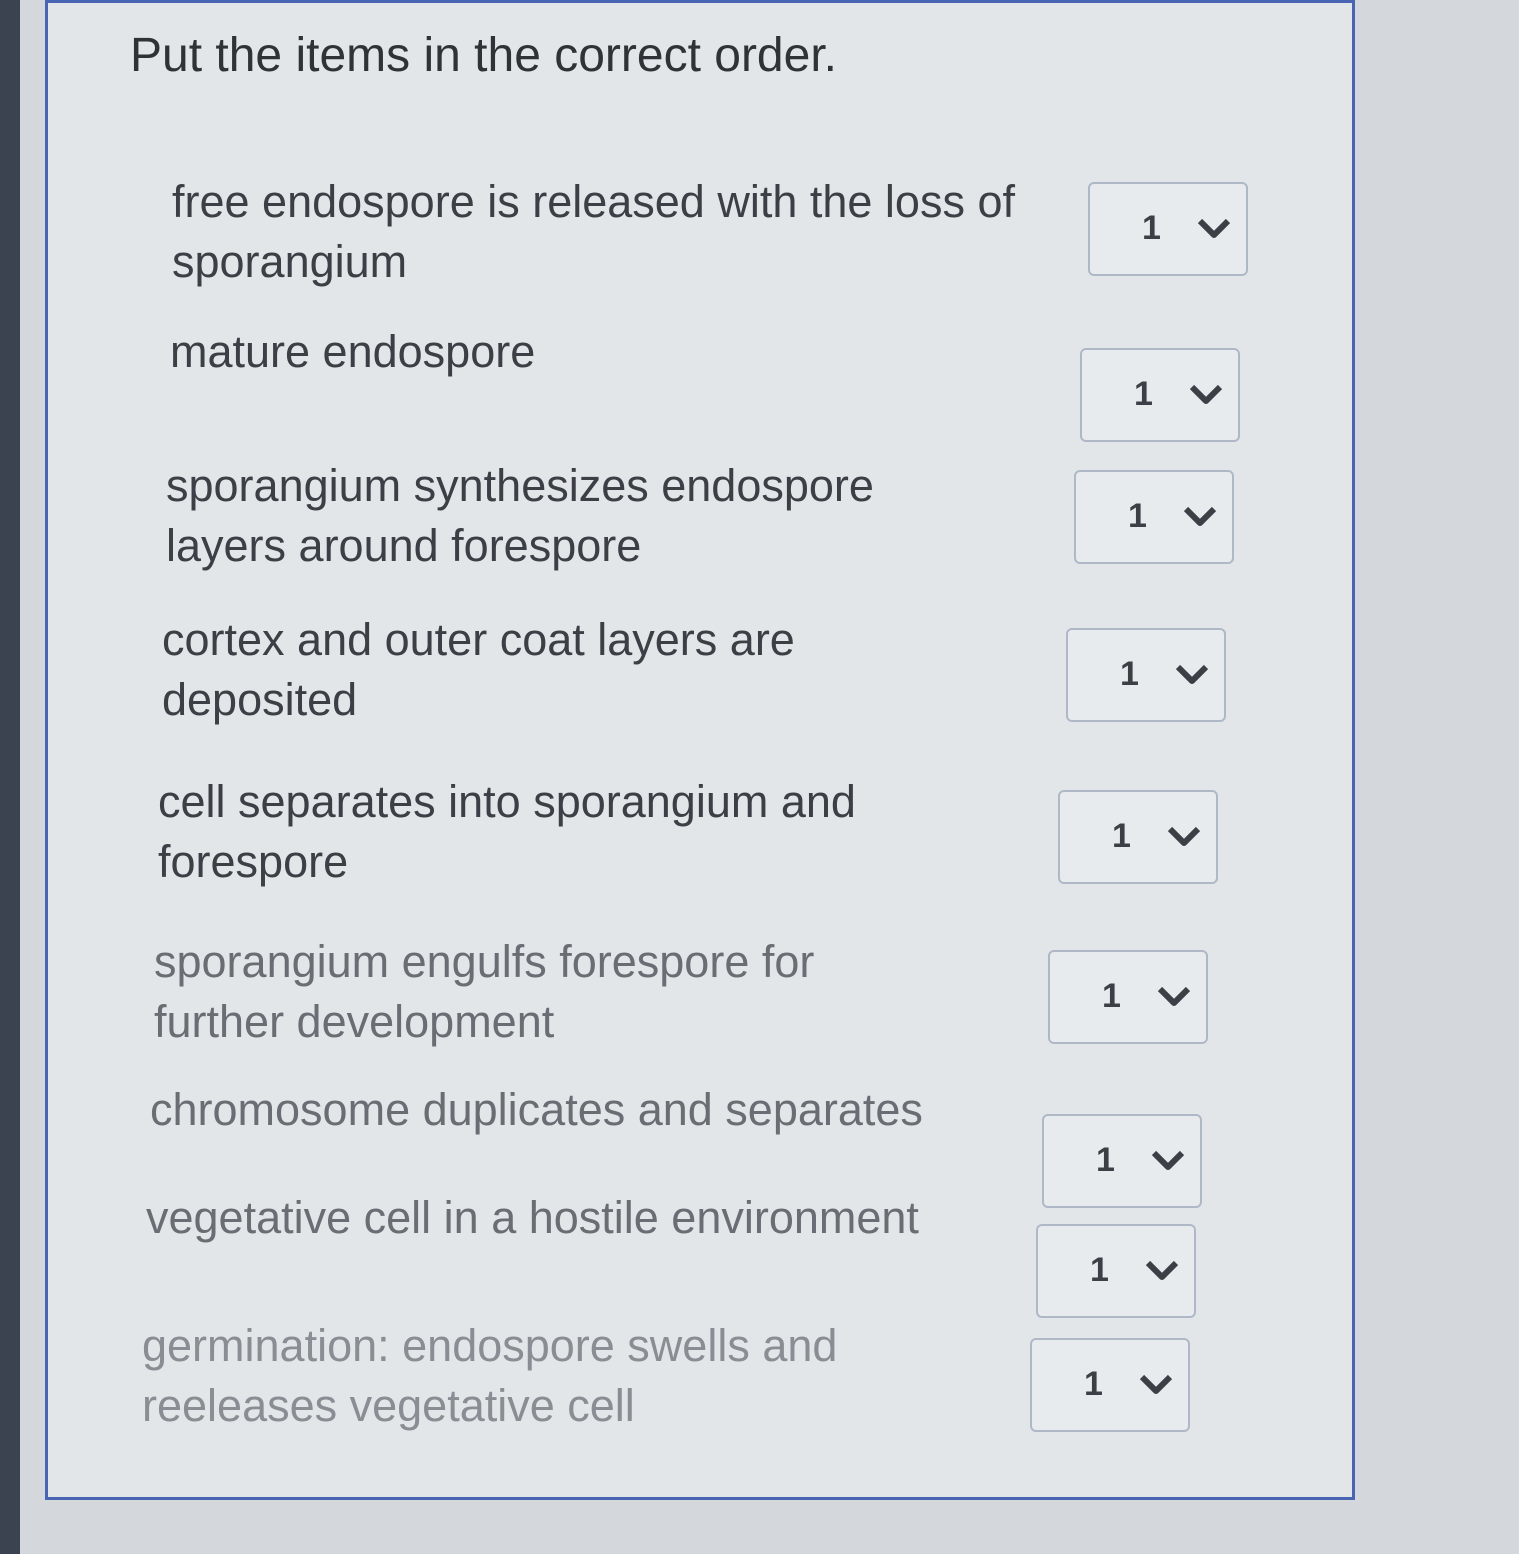  Describe the element at coordinates (532, 1217) in the screenshot. I see `order-item-text: vegetative cell in a hostile environment` at that location.